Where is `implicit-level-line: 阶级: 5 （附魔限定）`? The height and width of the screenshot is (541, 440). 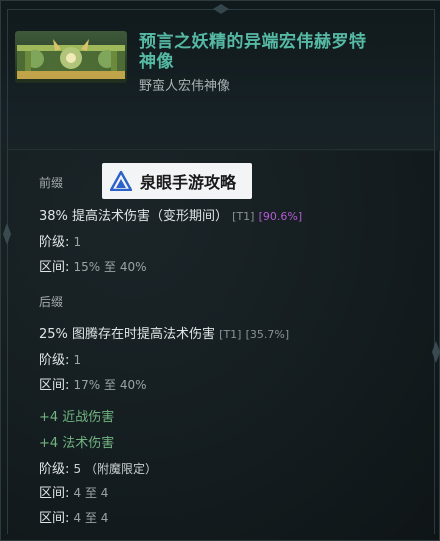
implicit-level-line: 阶级: 5 （附魔限定） is located at coordinates (98, 467).